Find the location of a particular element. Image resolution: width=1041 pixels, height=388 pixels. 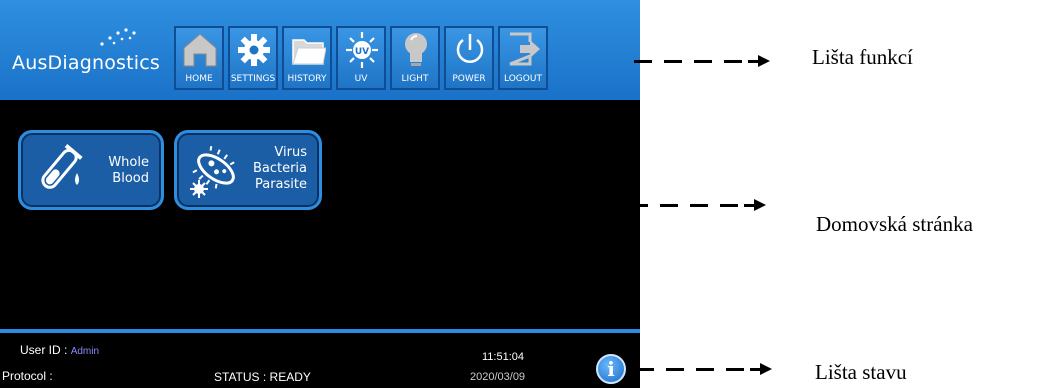

whole-blood-tile: Whole Blood is located at coordinates (91, 170).